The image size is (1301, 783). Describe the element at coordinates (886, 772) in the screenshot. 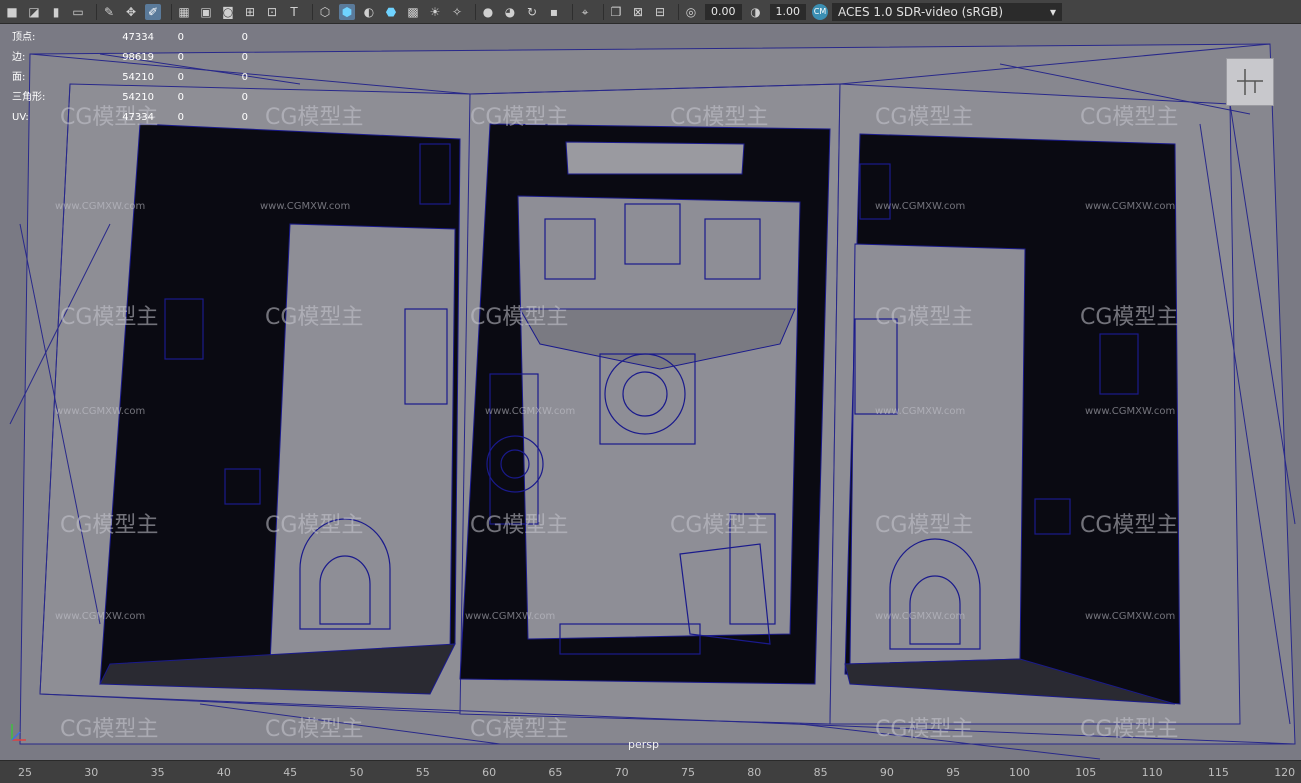

I see `timeline-tick-label: 90` at that location.